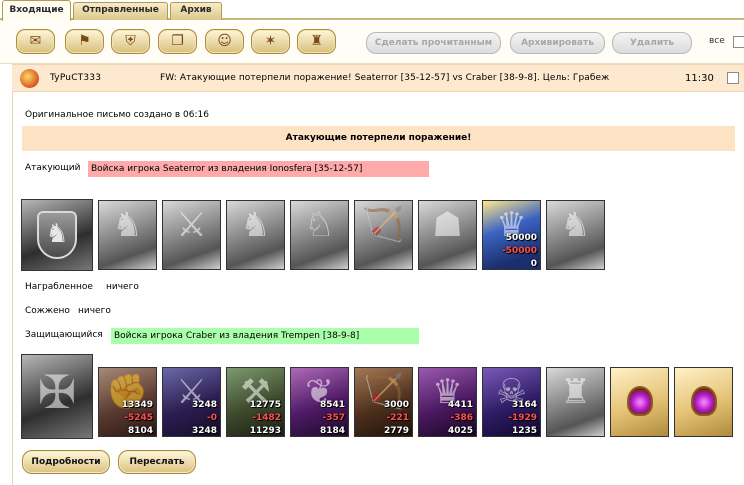 This screenshot has width=744, height=485. I want to click on defender-unit-card: ⚒ 12775 -1482 11293, so click(255, 402).